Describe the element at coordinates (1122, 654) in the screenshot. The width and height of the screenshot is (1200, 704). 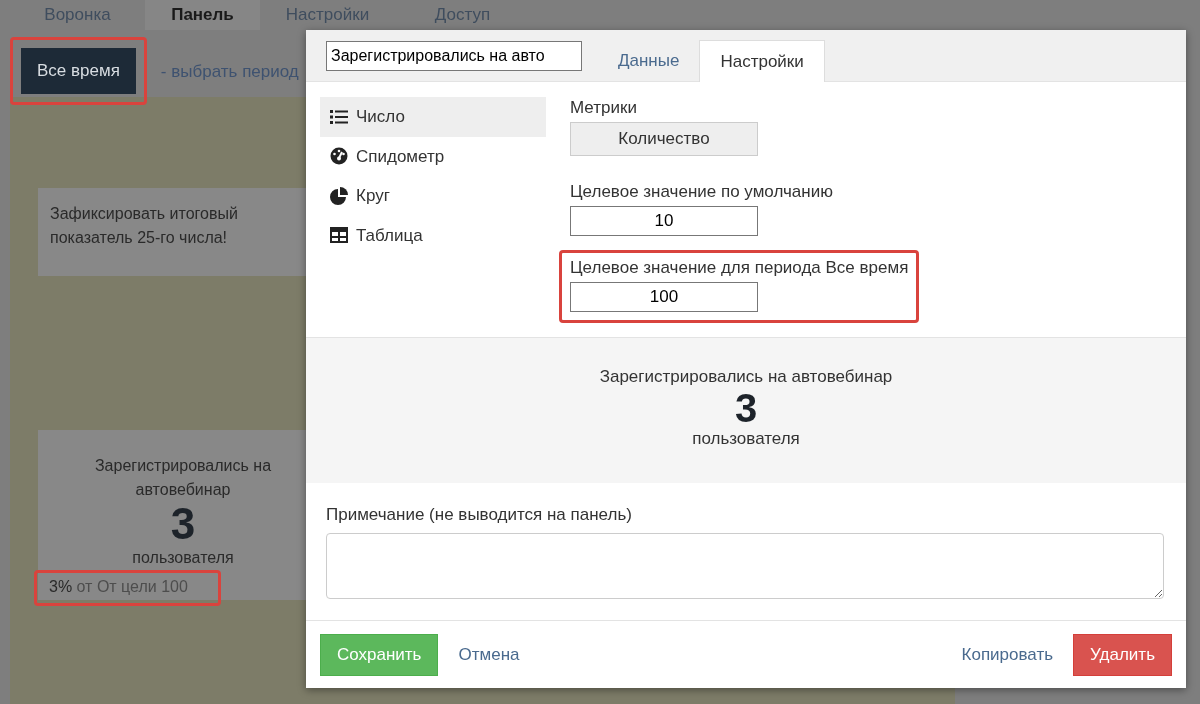
I see `delete-button: Удалить` at that location.